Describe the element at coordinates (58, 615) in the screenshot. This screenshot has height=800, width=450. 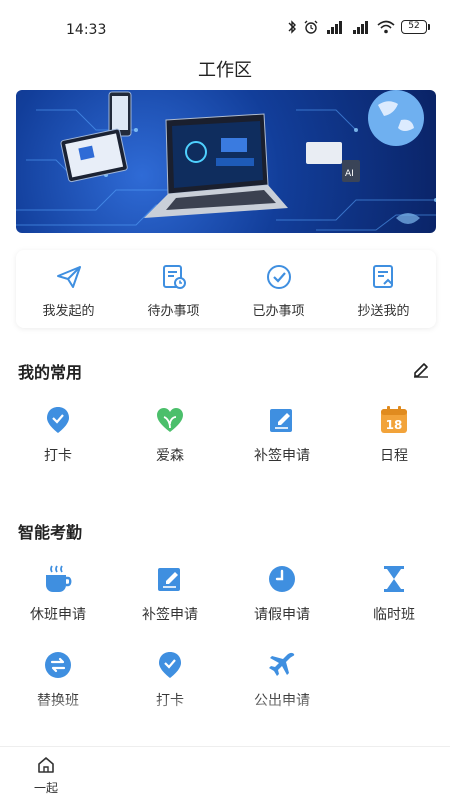
I see `attendance-item-label: 休班申请` at that location.